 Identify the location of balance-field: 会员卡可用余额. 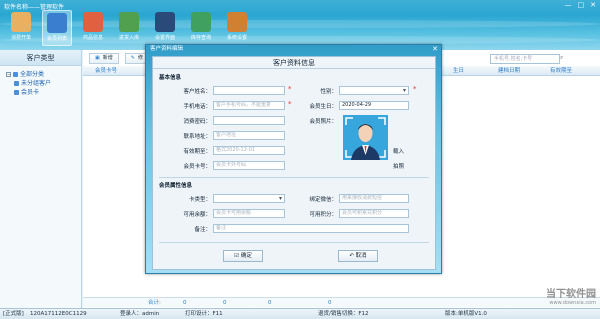
(249, 213).